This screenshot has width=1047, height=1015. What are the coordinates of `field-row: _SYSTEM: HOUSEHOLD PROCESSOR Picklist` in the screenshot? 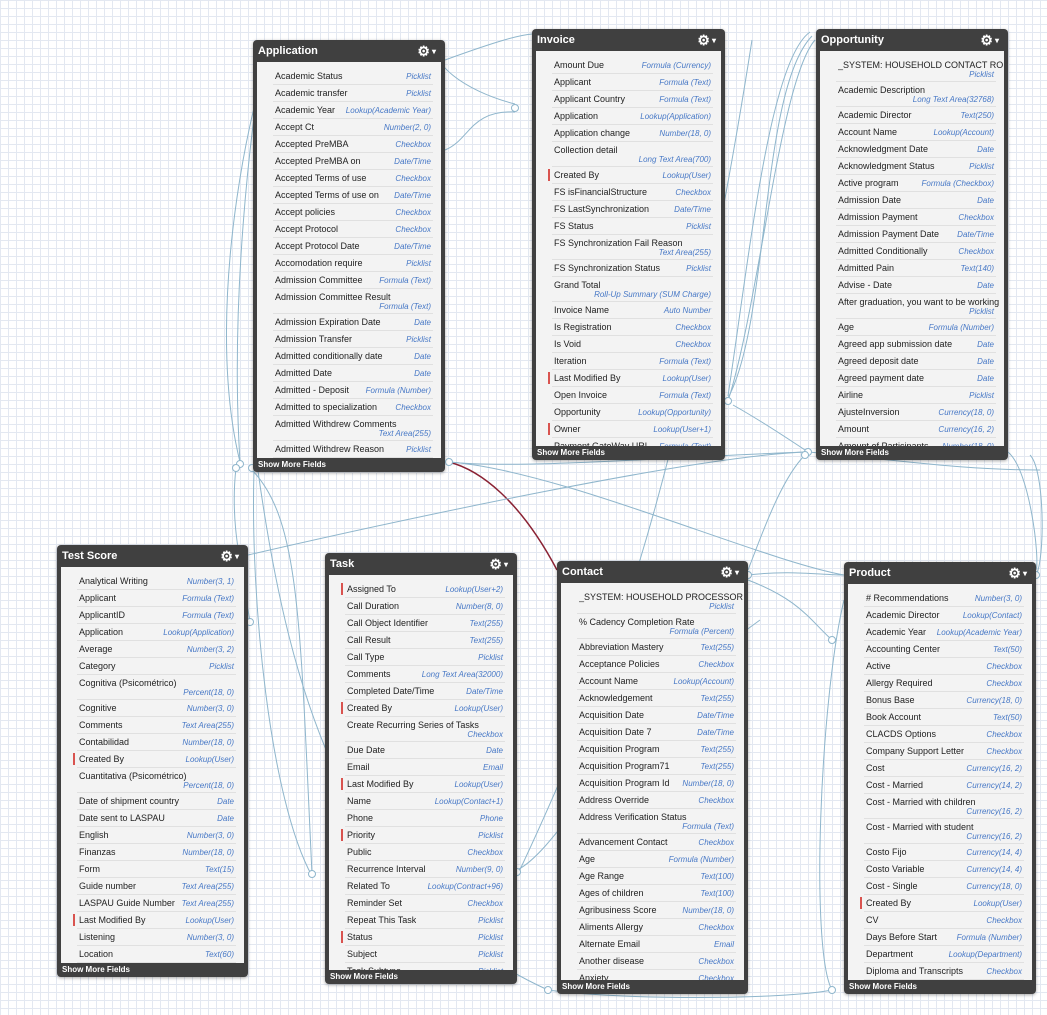 It's located at (660, 601).